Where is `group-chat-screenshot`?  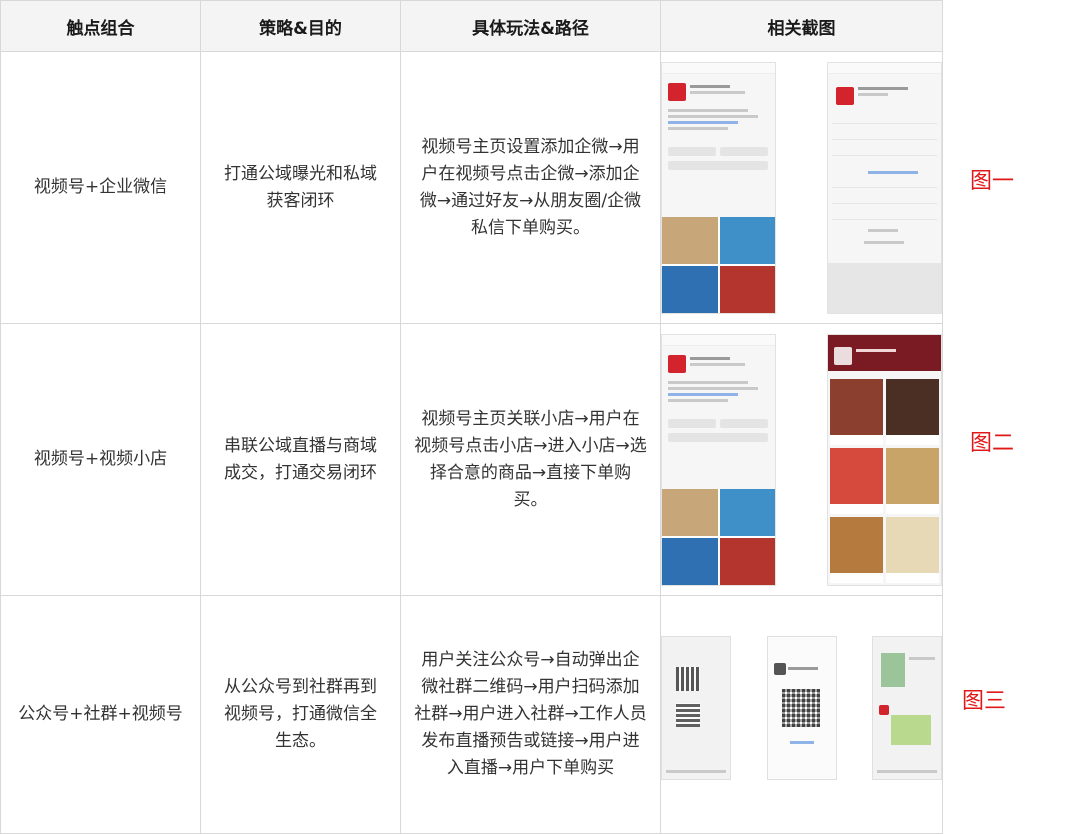
group-chat-screenshot is located at coordinates (696, 708).